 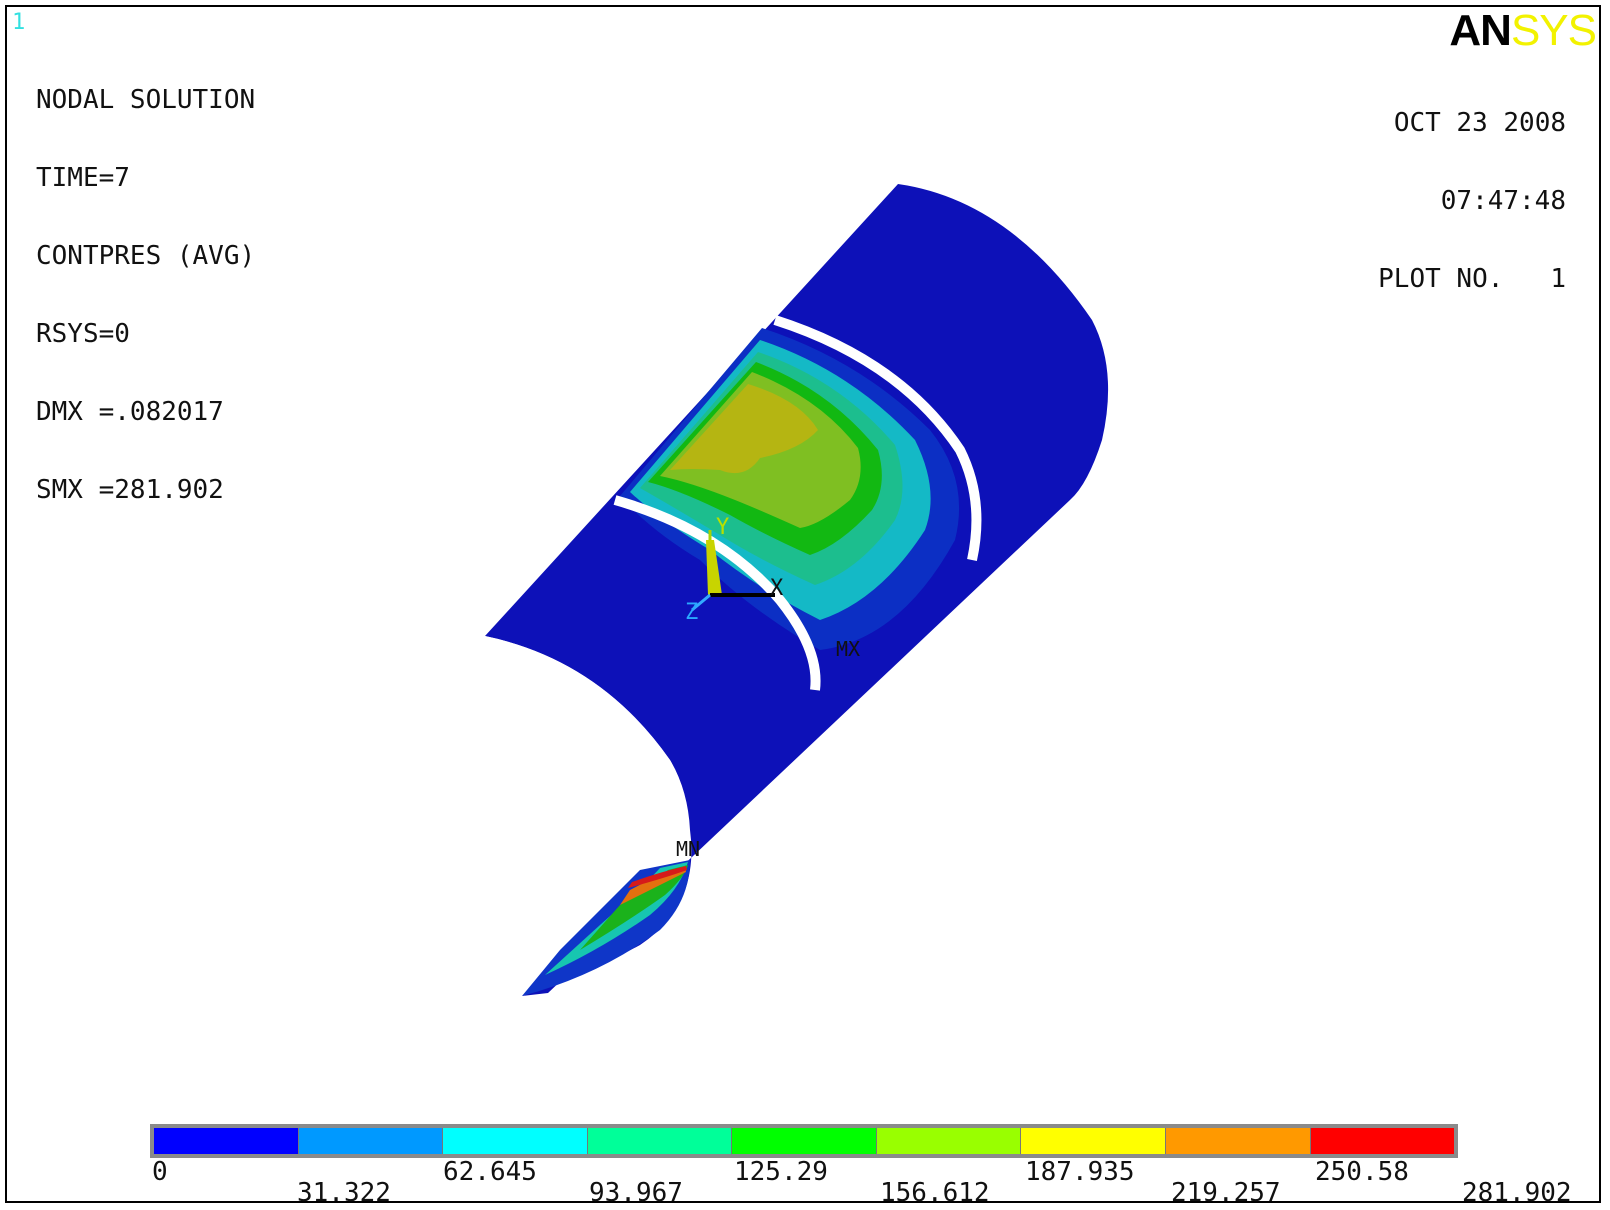 I want to click on legend-top-label: 250.58, so click(x=1362, y=1172).